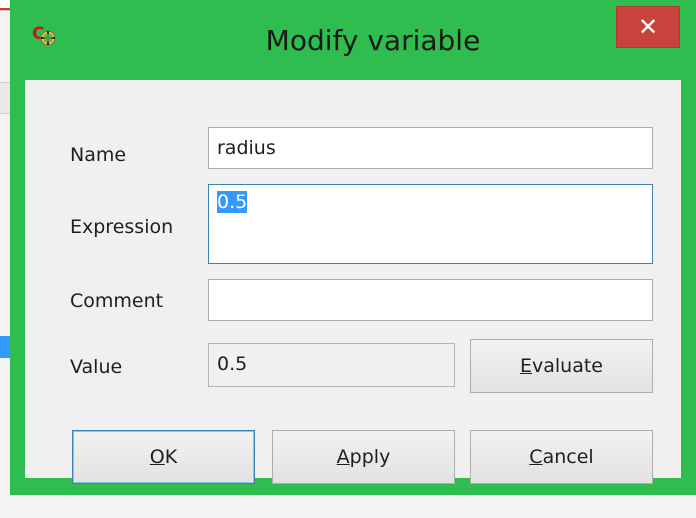 The height and width of the screenshot is (518, 696). I want to click on cancel-button: Cancel, so click(561, 457).